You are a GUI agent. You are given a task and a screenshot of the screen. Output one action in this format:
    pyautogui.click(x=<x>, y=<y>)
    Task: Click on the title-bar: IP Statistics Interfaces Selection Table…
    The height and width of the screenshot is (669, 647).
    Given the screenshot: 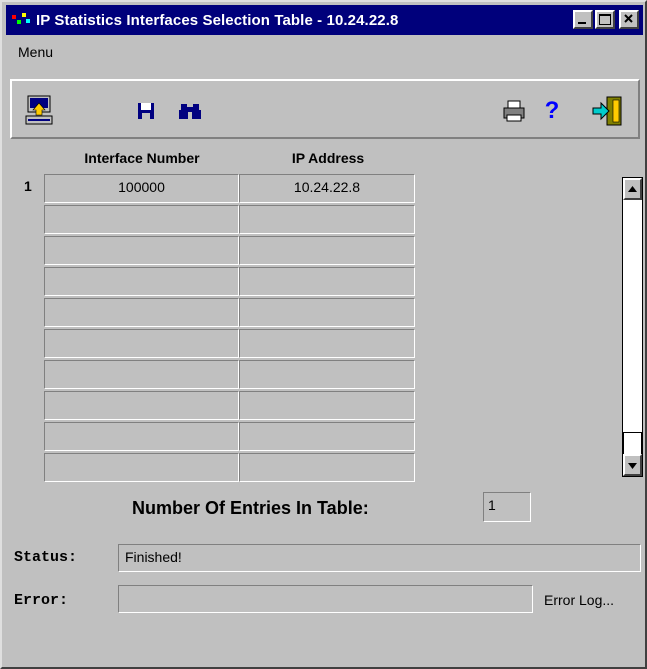 What is the action you would take?
    pyautogui.click(x=324, y=20)
    